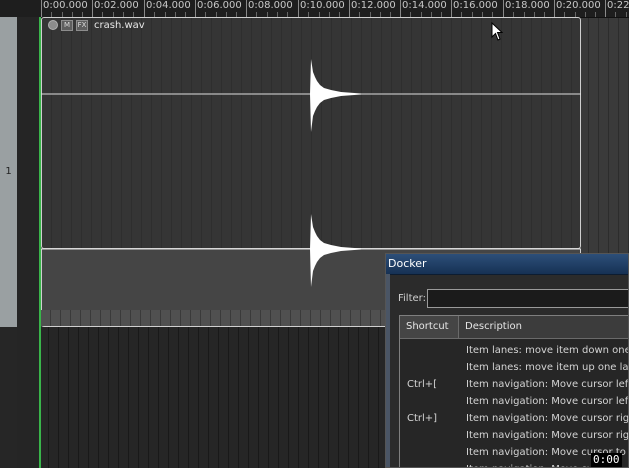 This screenshot has height=468, width=629. I want to click on docker-titlebar: Docker, so click(507, 264).